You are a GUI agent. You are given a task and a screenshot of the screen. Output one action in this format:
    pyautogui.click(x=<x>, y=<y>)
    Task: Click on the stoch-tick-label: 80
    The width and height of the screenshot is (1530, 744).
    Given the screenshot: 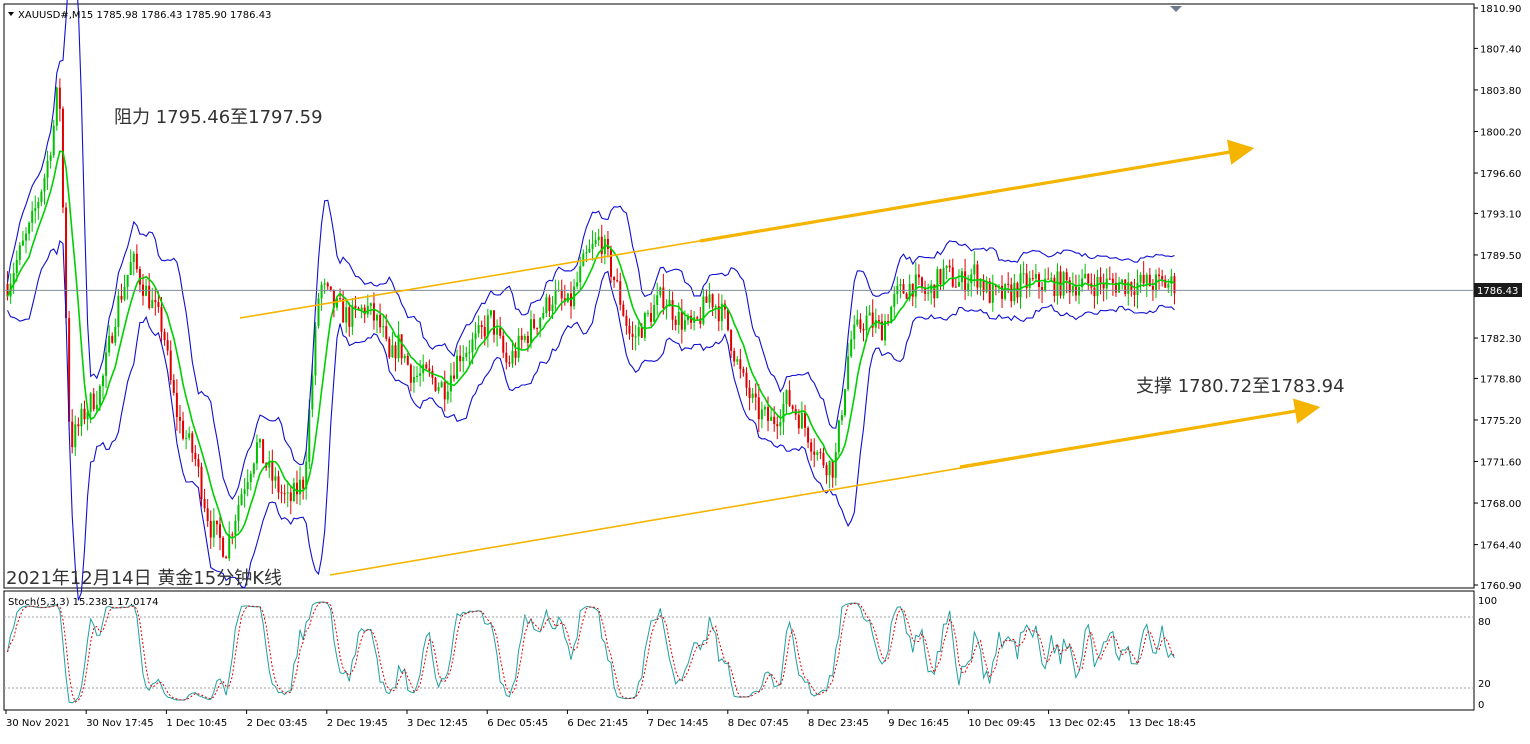 What is the action you would take?
    pyautogui.click(x=1484, y=622)
    